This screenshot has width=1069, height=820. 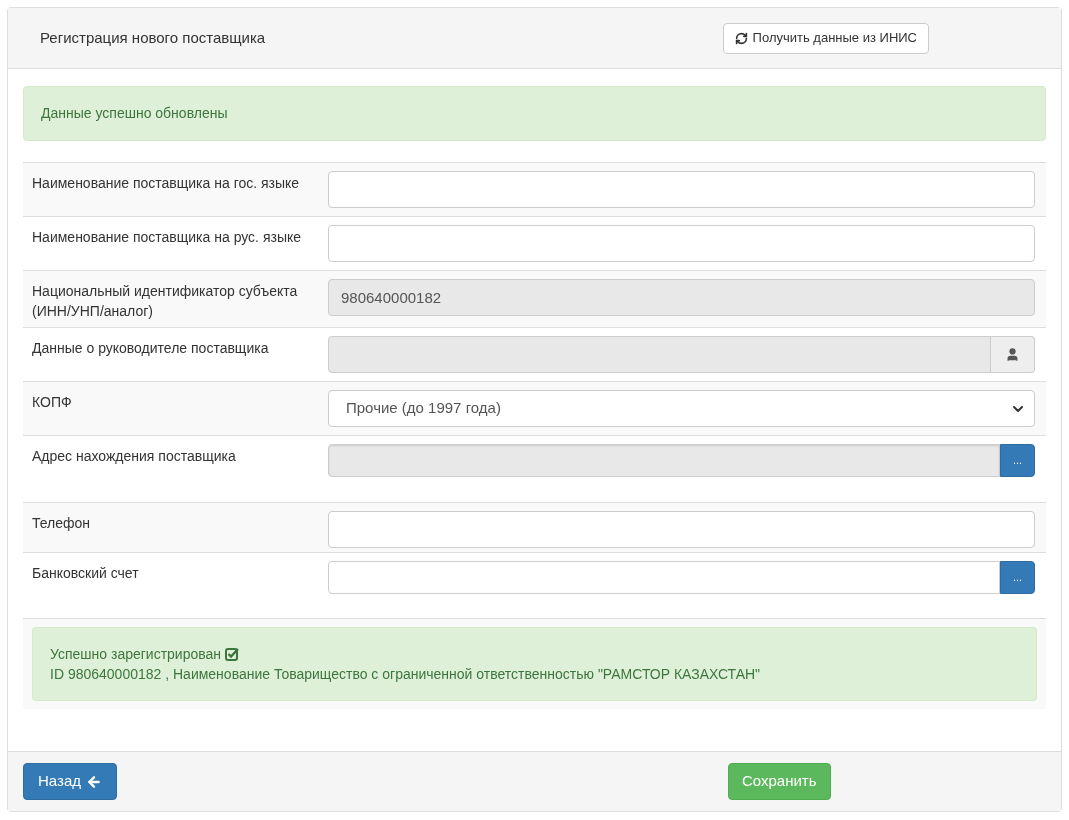 I want to click on refresh-icon, so click(x=741, y=38).